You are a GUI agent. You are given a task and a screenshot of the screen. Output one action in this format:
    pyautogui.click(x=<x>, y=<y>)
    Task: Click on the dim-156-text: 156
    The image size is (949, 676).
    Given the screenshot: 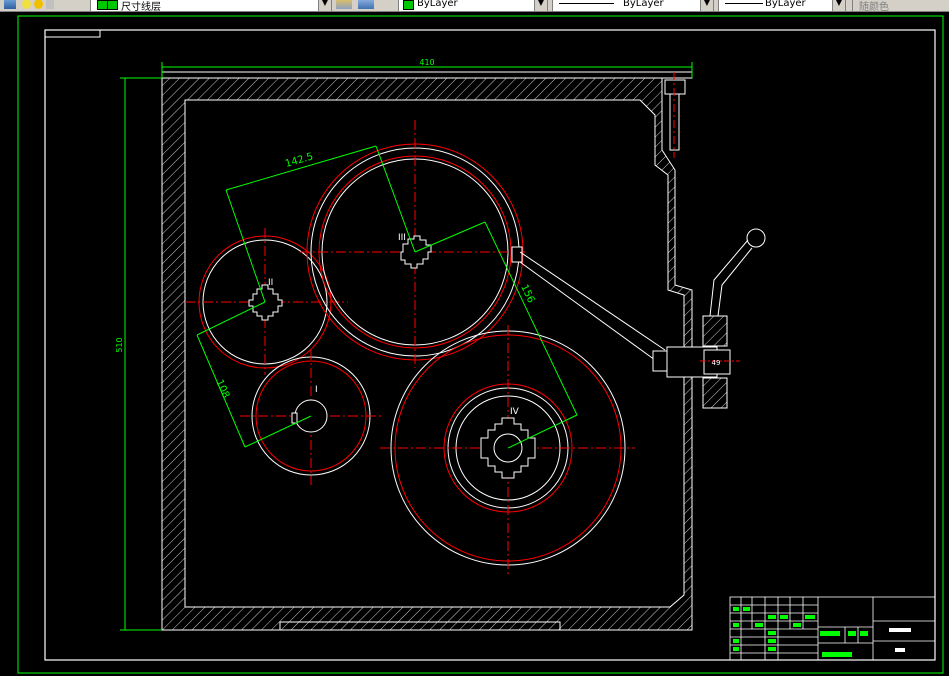 What is the action you would take?
    pyautogui.click(x=527, y=294)
    